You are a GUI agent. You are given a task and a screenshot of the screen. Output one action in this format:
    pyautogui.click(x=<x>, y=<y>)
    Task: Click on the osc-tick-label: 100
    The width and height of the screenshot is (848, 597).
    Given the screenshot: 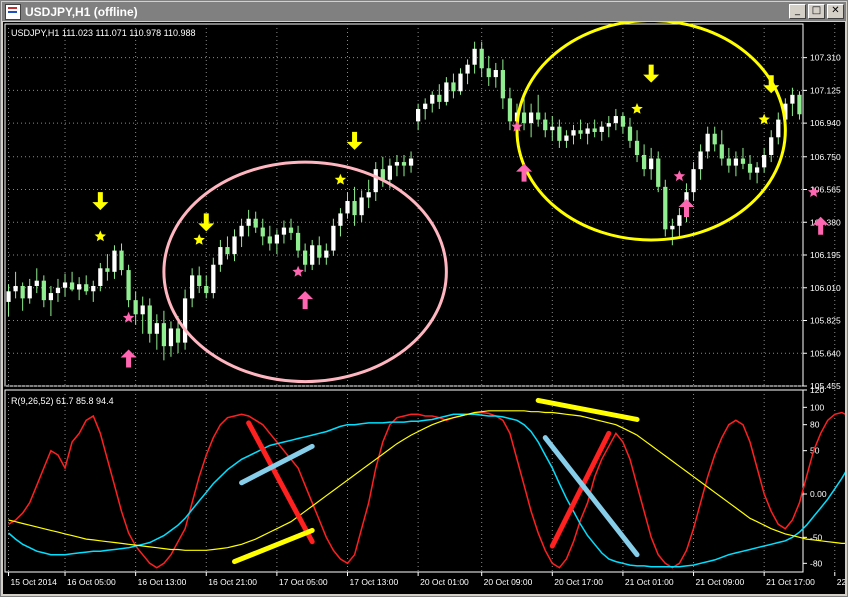 What is the action you would take?
    pyautogui.click(x=817, y=407)
    